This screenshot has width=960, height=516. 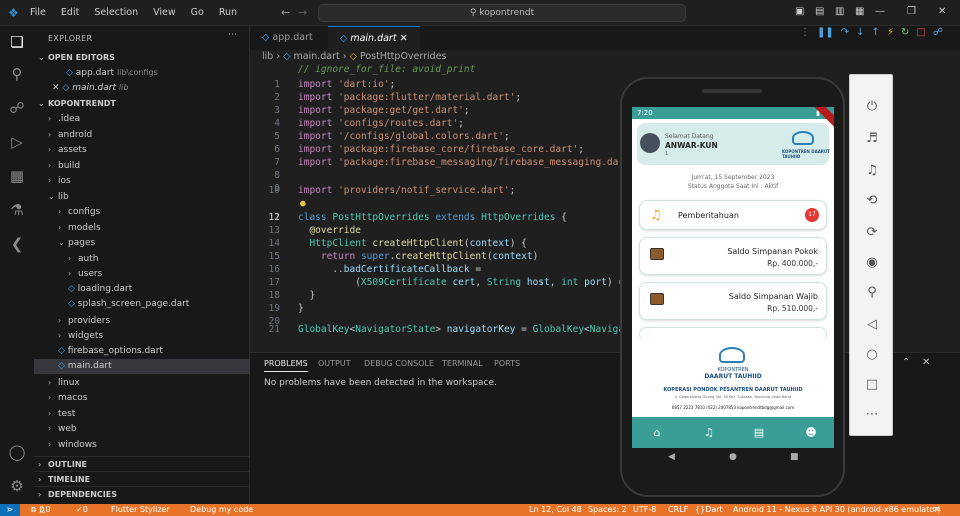 What do you see at coordinates (555, 510) in the screenshot?
I see `cursor-position: Ln 12, Col 48` at bounding box center [555, 510].